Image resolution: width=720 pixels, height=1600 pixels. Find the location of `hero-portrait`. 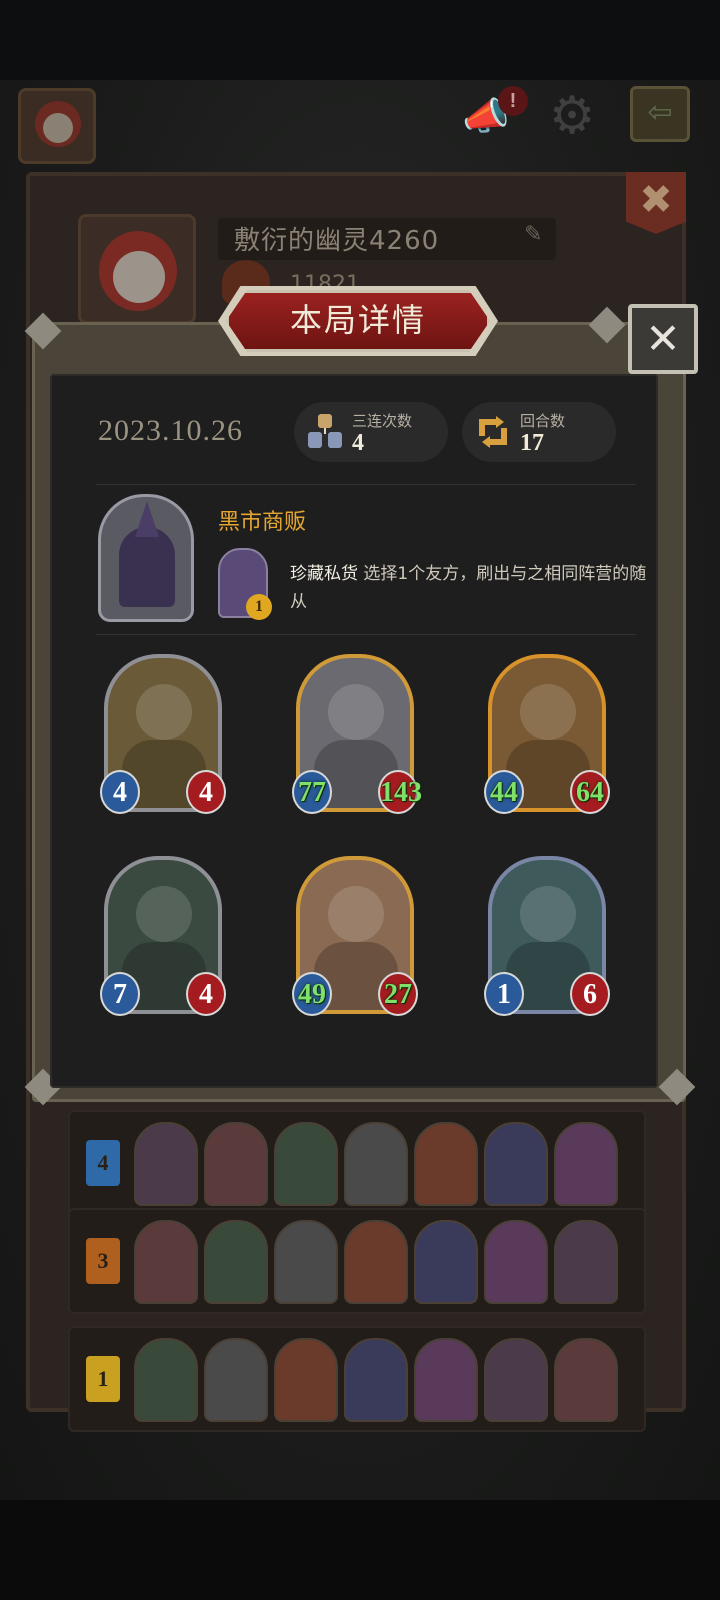

hero-portrait is located at coordinates (146, 558).